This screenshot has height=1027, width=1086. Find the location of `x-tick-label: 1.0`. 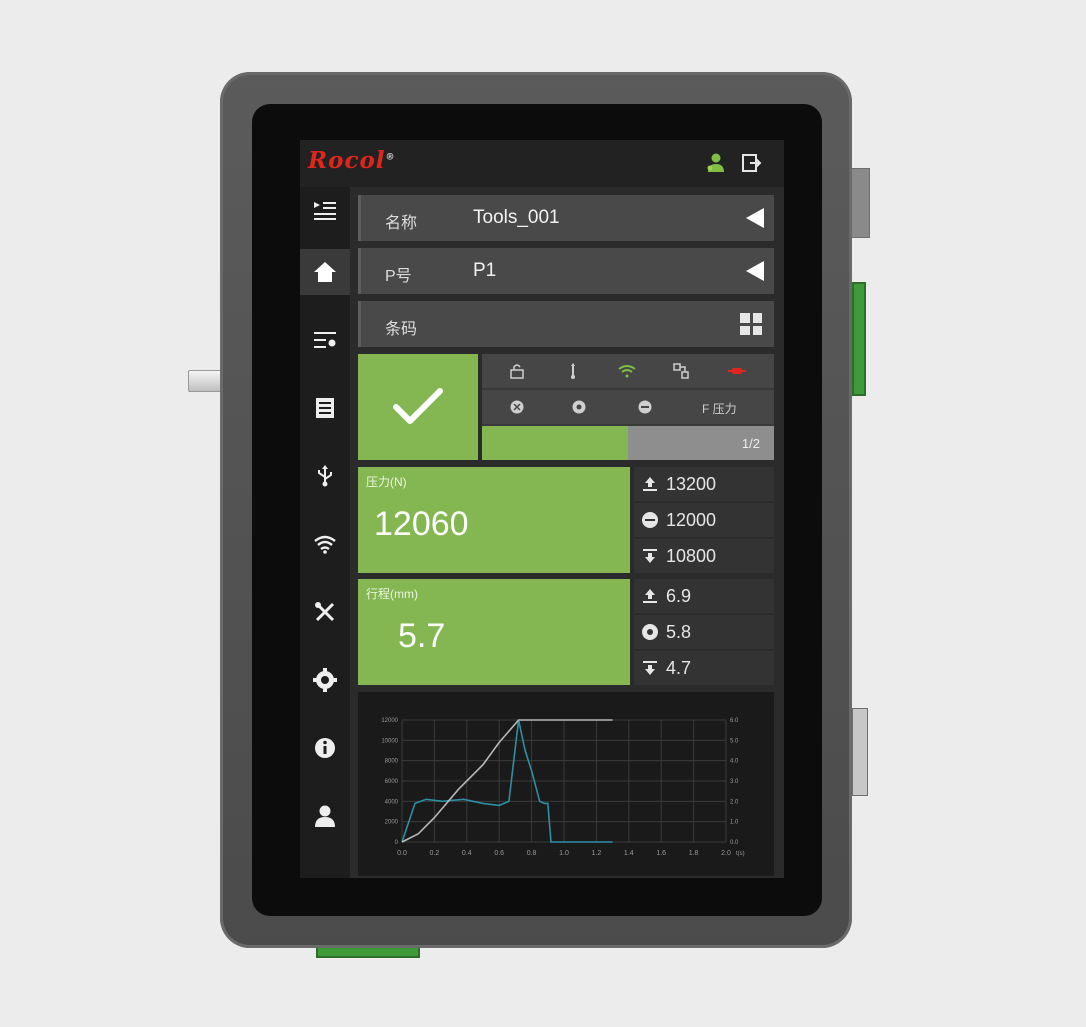

x-tick-label: 1.0 is located at coordinates (564, 853).